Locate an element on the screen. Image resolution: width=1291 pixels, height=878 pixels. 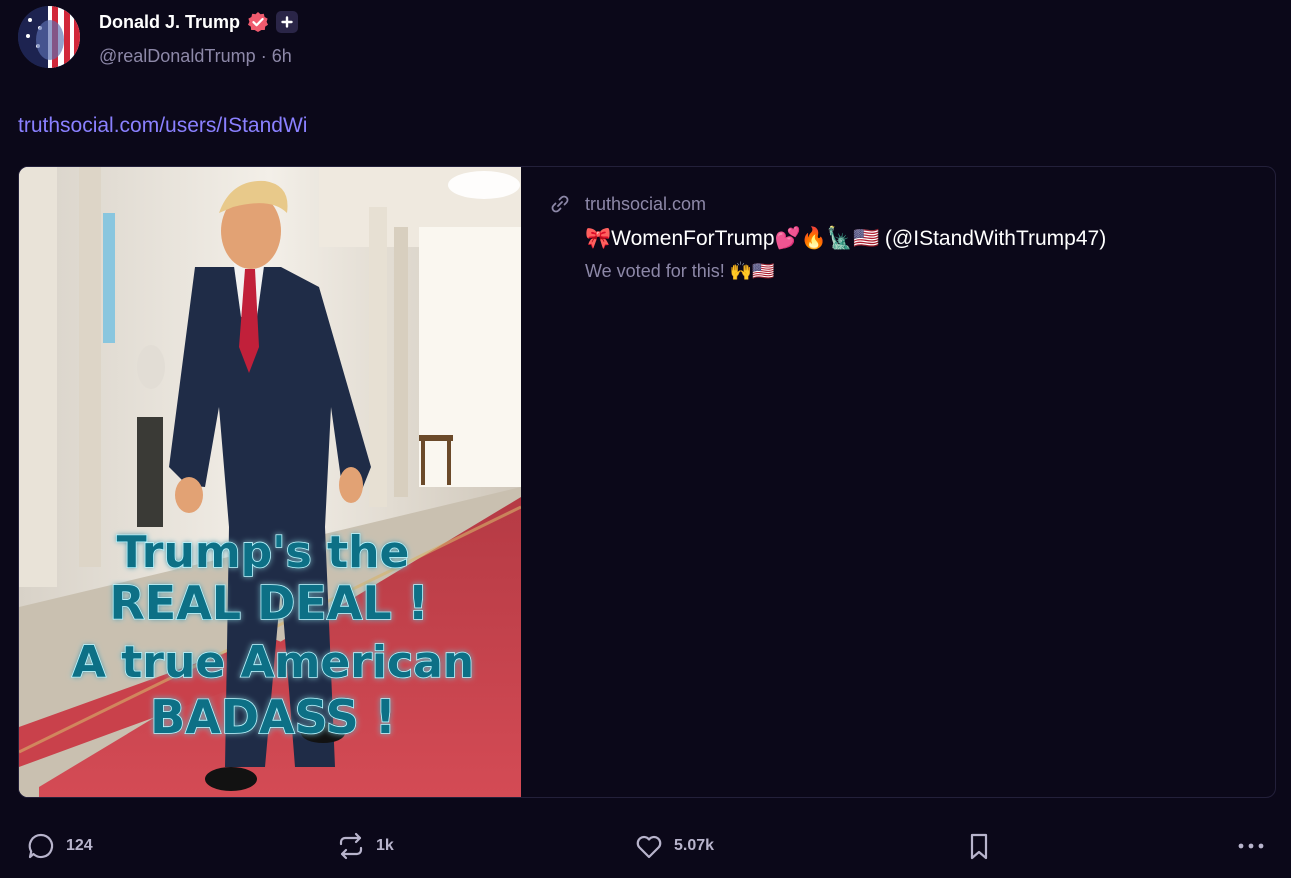
link-icon is located at coordinates (560, 204).